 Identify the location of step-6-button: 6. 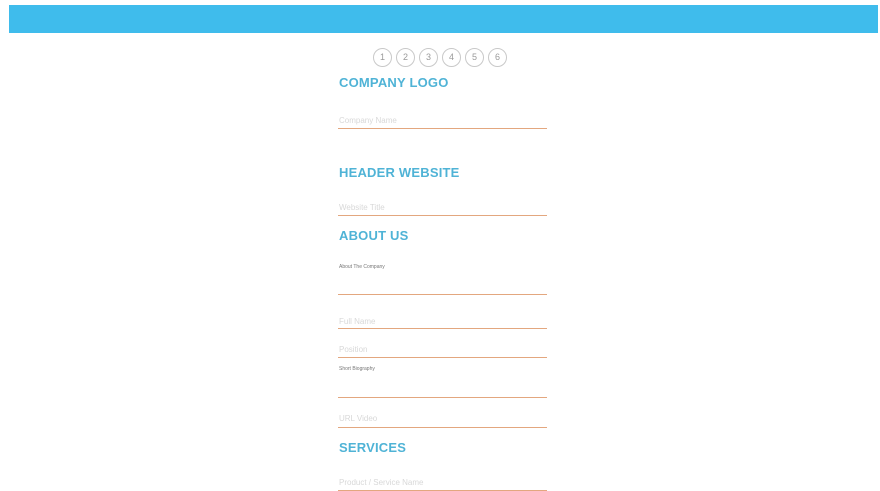
(497, 57).